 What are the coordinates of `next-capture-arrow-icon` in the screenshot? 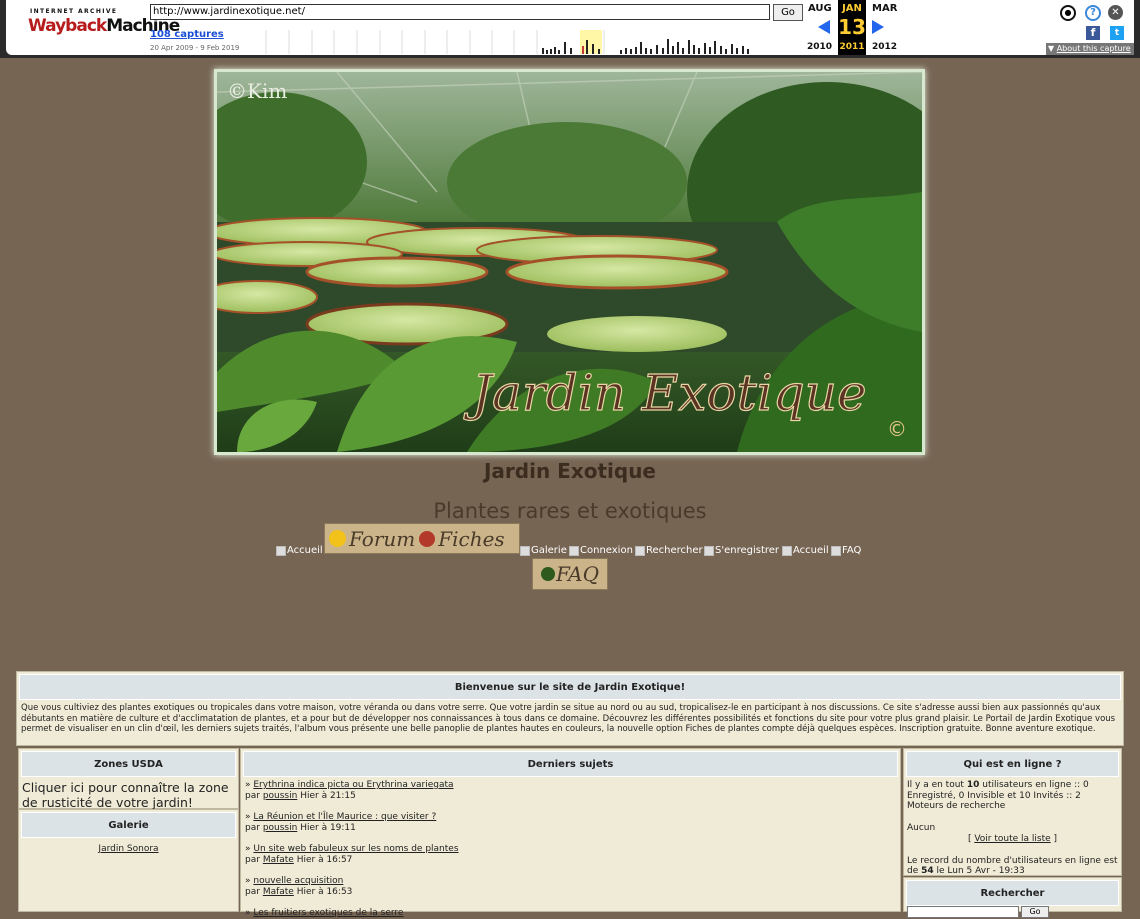 It's located at (878, 27).